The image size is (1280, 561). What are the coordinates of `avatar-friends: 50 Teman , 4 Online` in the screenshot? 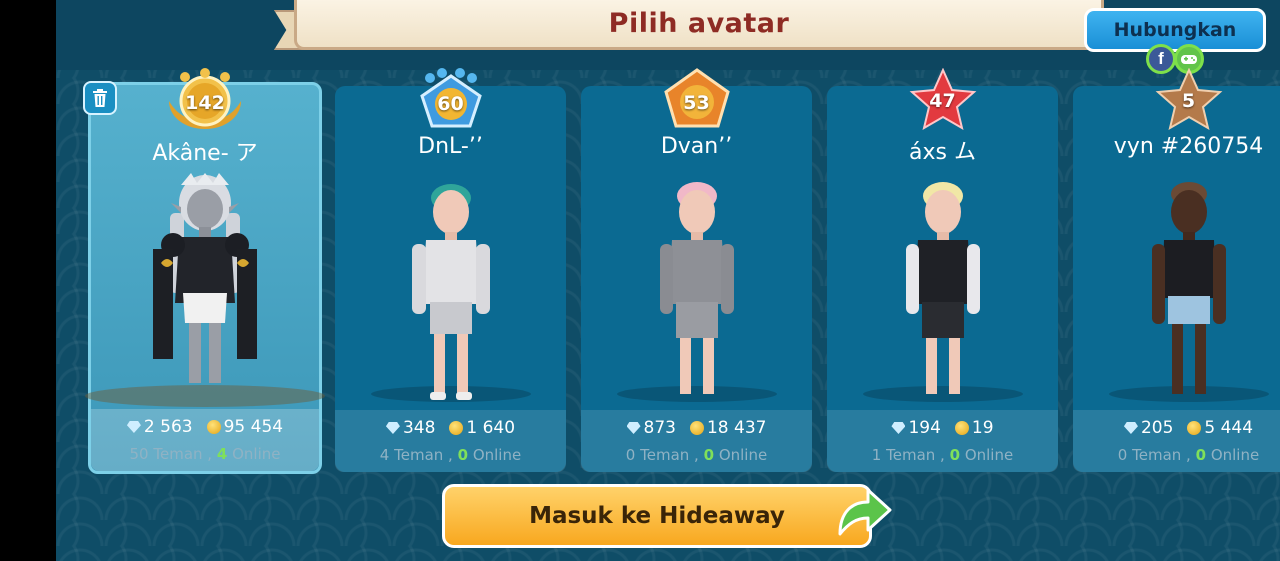 It's located at (205, 454).